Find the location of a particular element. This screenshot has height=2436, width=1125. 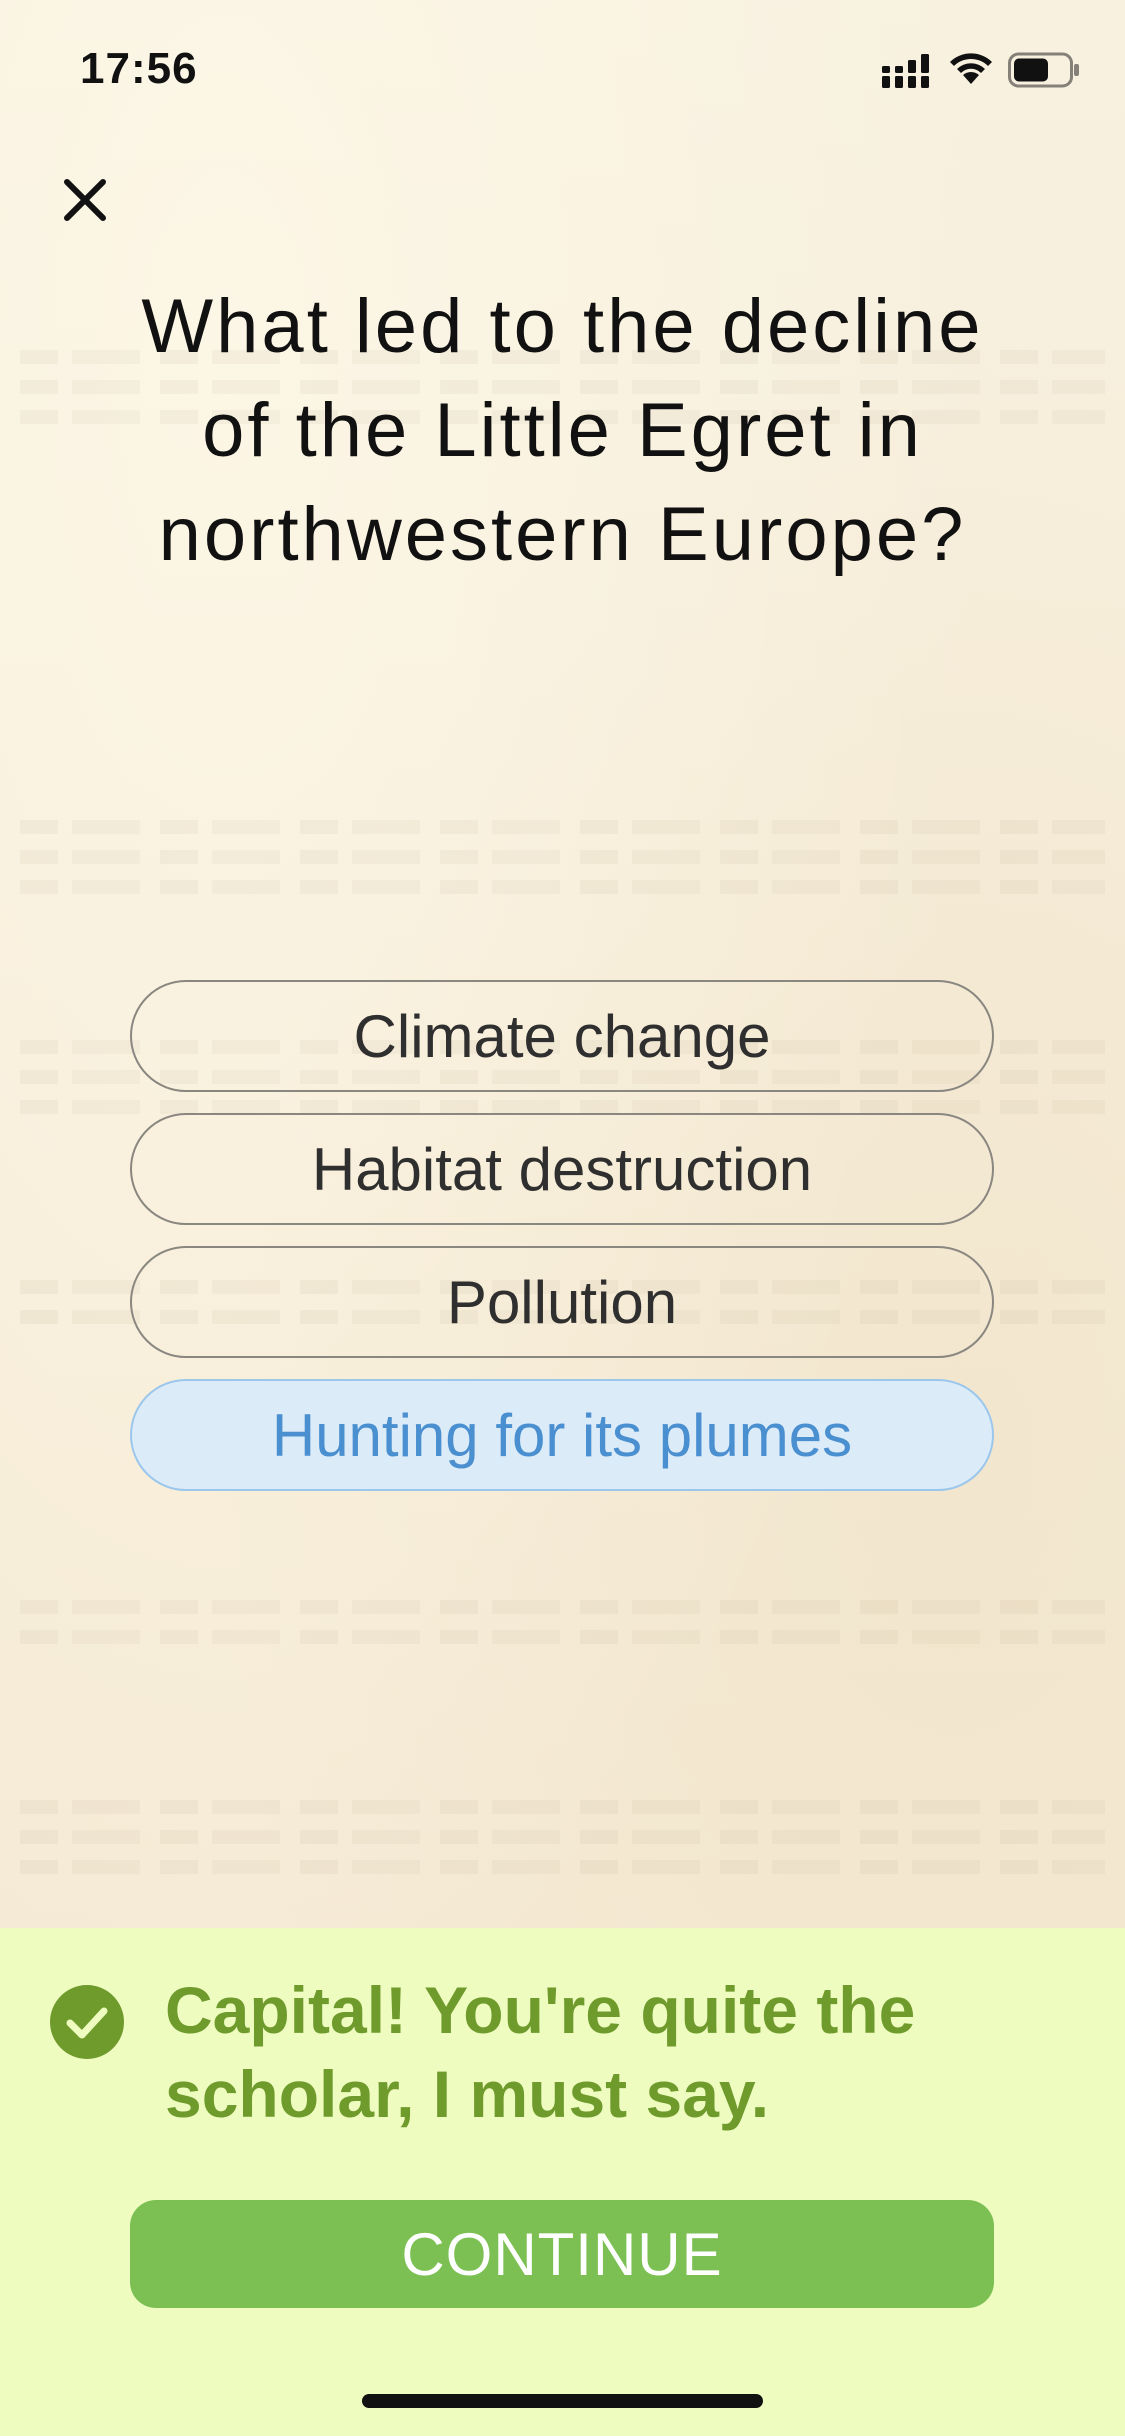

wifi-icon is located at coordinates (971, 68).